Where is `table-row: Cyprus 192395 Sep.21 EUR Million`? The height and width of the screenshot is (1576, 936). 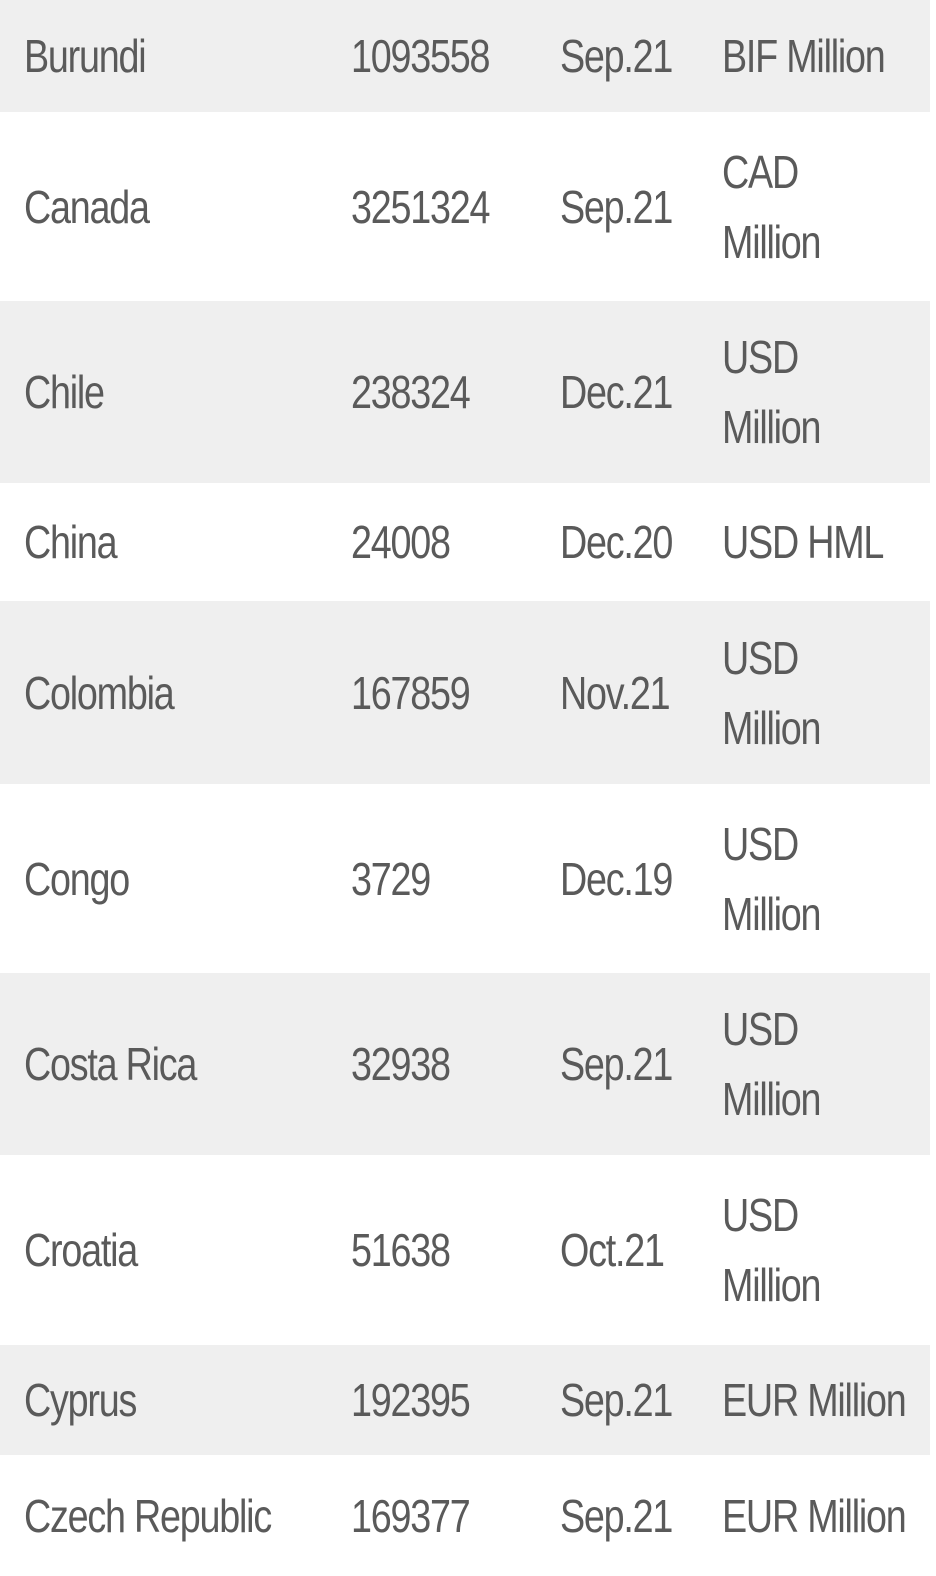 table-row: Cyprus 192395 Sep.21 EUR Million is located at coordinates (465, 1402).